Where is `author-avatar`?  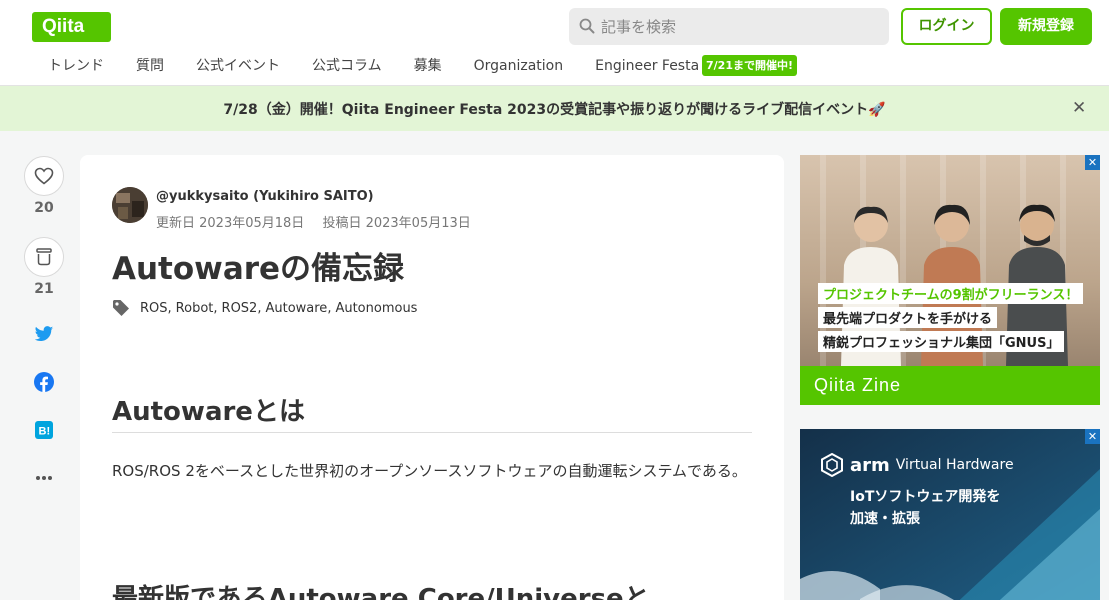
author-avatar is located at coordinates (130, 205).